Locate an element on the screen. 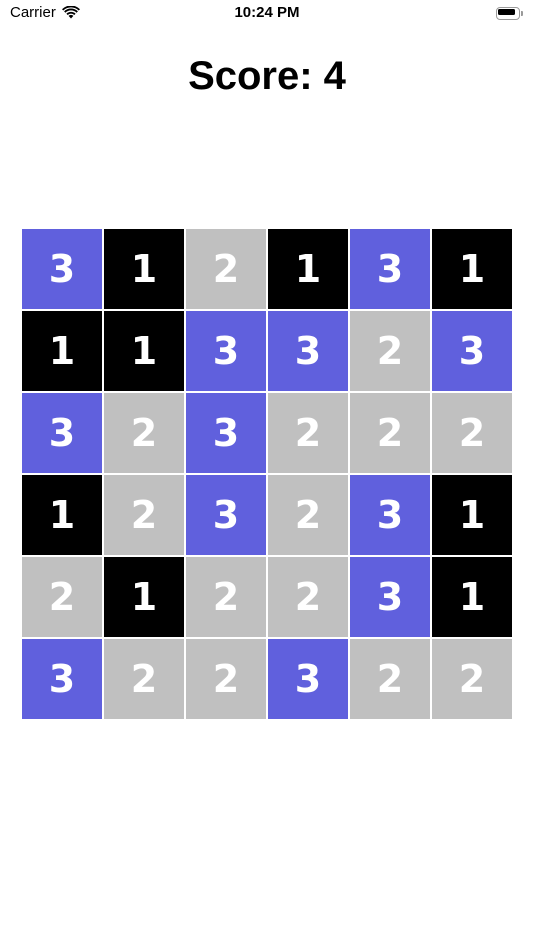  battery-icon is located at coordinates (510, 14).